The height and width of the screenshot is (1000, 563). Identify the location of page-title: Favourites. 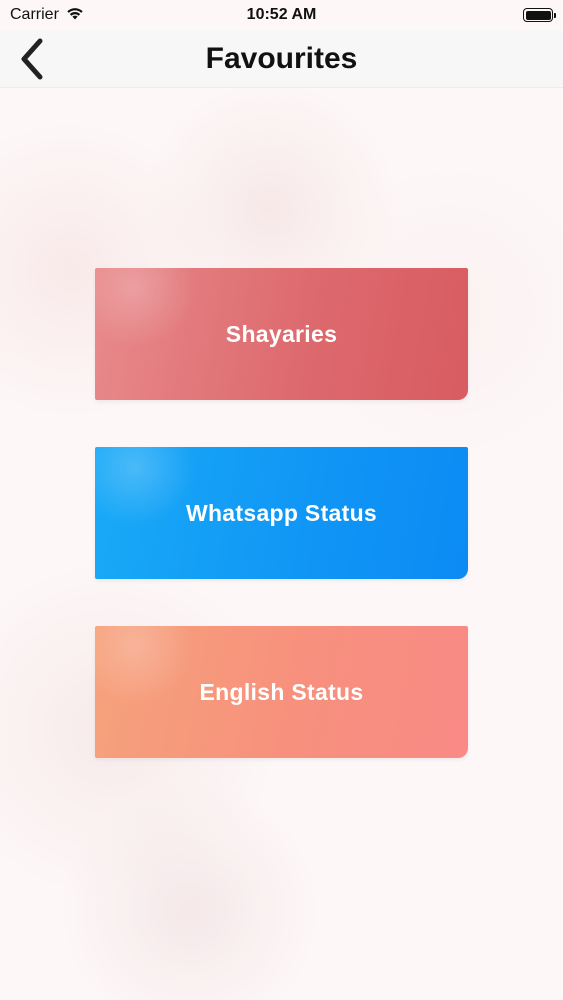
(281, 58).